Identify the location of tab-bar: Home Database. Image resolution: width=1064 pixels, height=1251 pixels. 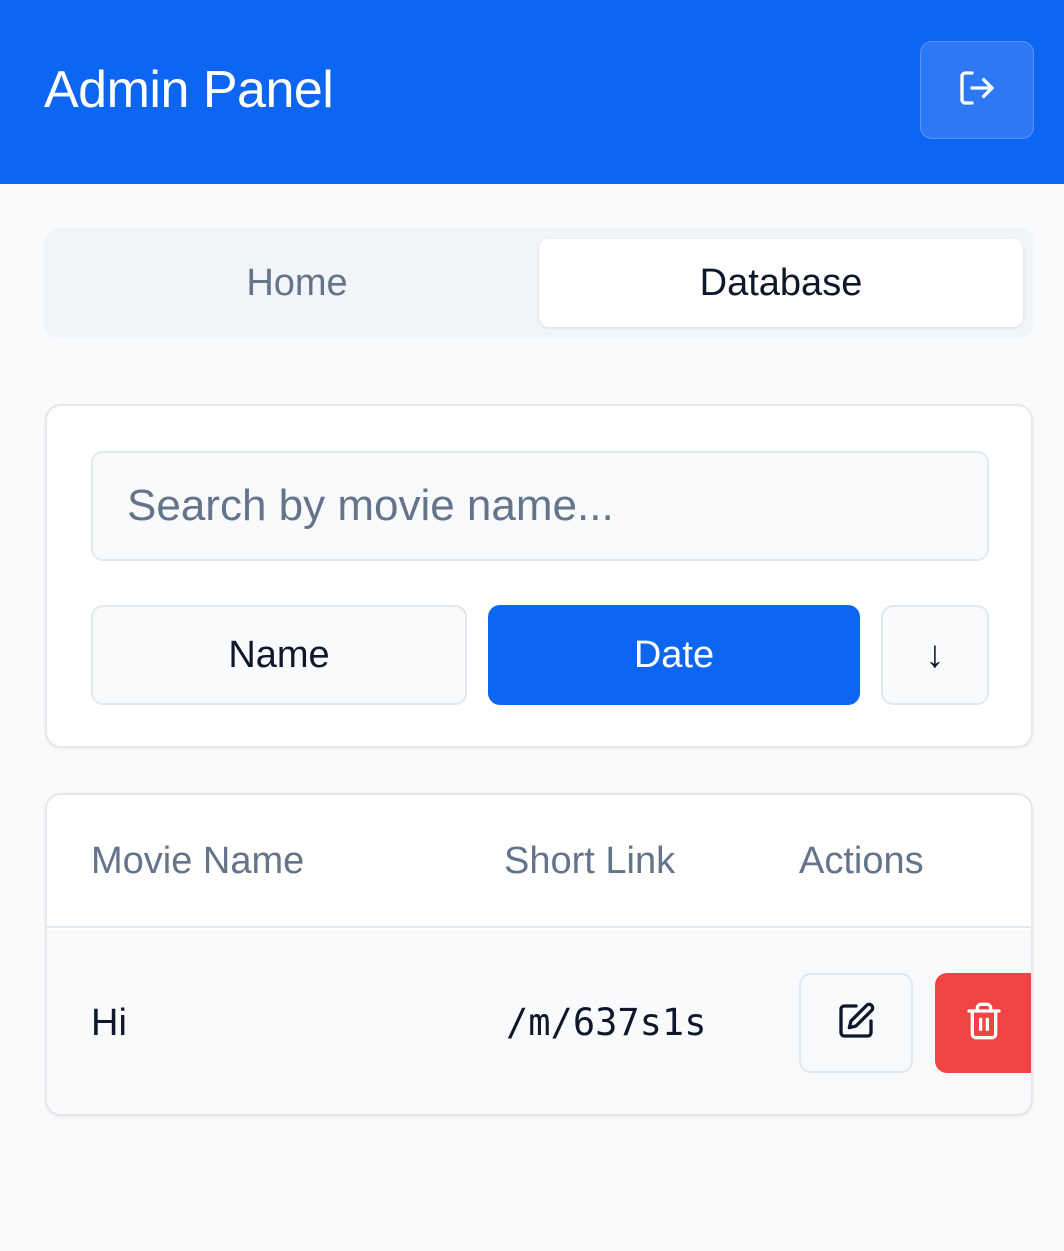
(539, 283).